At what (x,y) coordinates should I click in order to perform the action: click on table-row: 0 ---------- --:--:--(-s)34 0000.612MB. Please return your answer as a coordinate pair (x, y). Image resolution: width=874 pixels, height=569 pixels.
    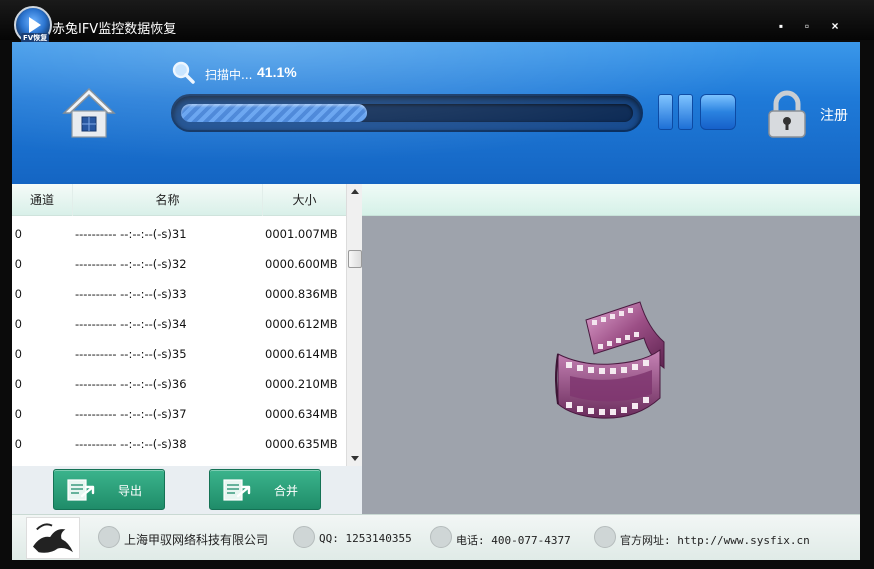
    Looking at the image, I should click on (179, 321).